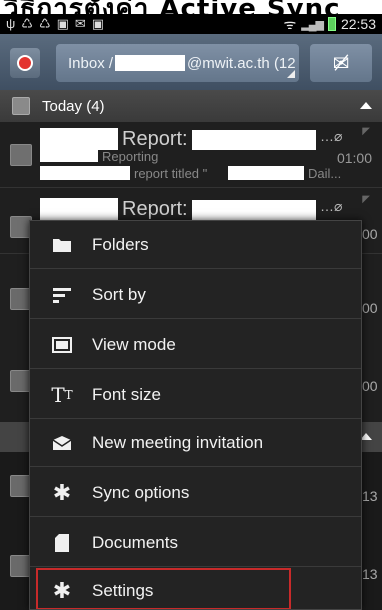  I want to click on email-checkbox, so click(21, 155).